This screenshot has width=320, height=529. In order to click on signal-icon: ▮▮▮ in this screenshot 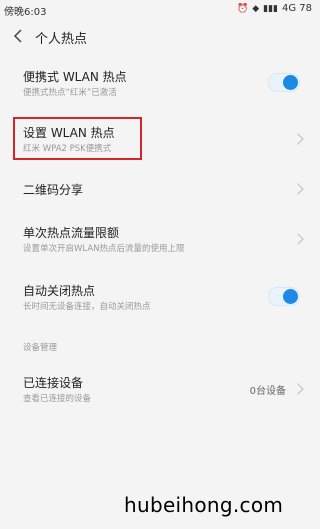, I will do `click(270, 8)`.